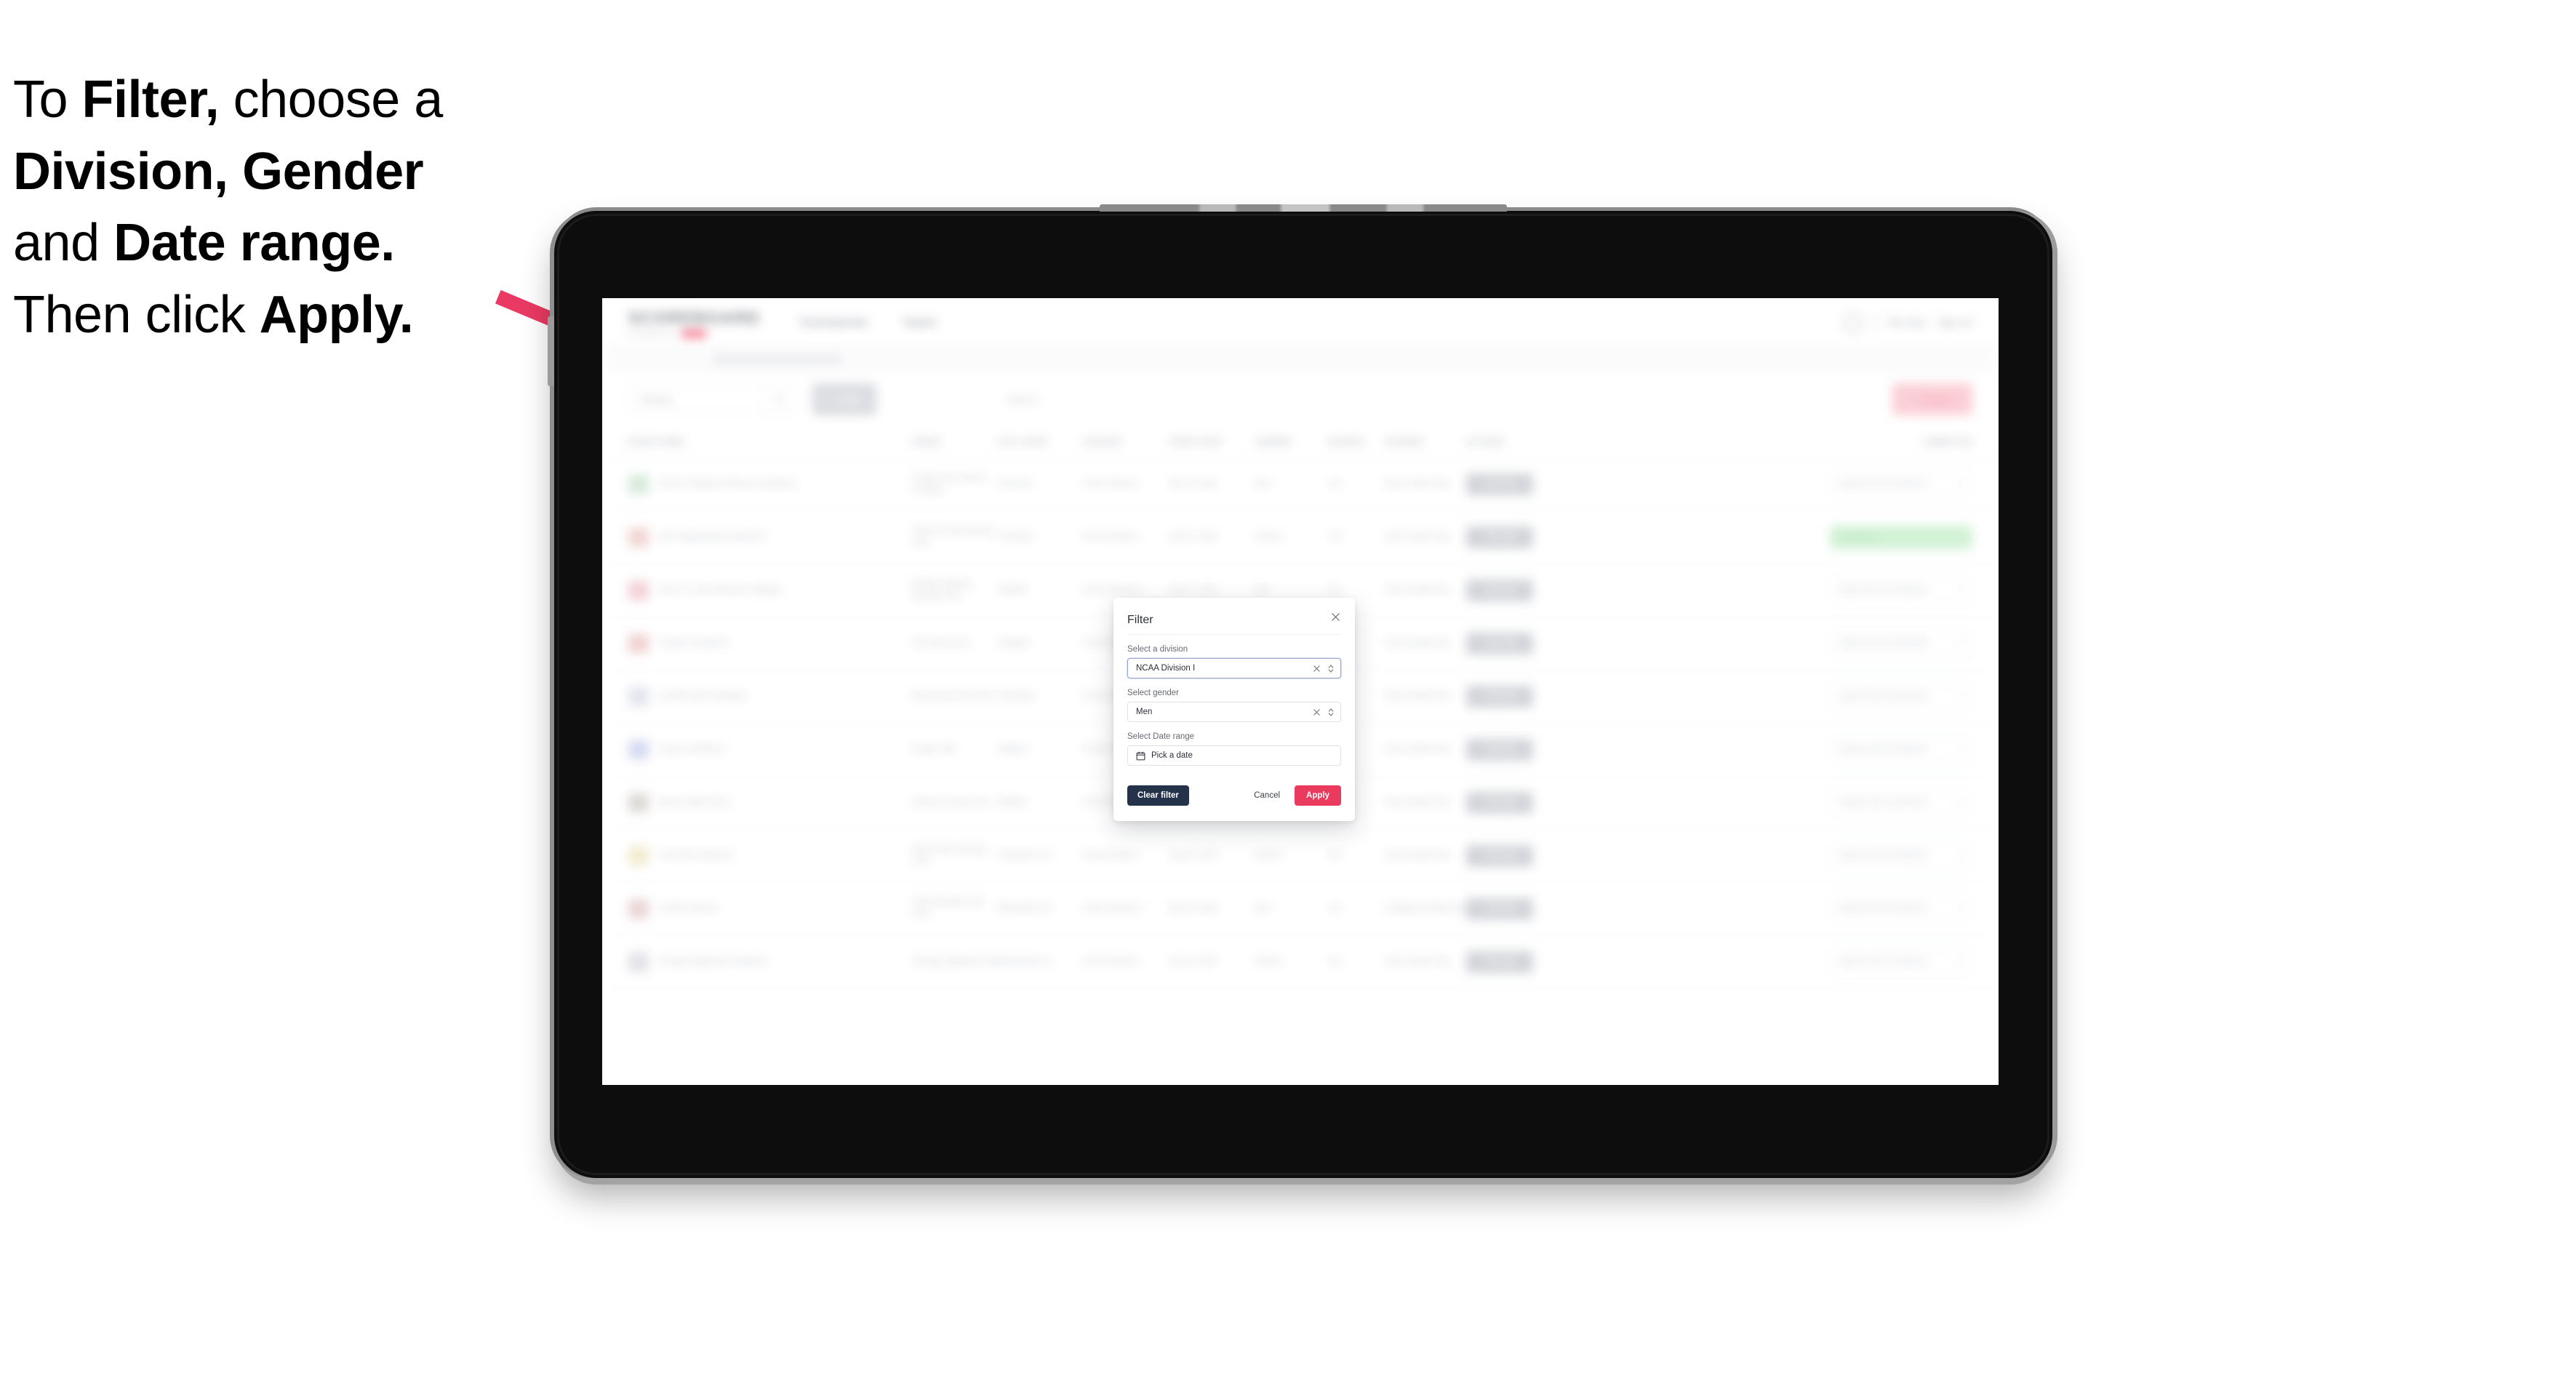 This screenshot has height=1386, width=2576. Describe the element at coordinates (951, 803) in the screenshot. I see `cell-venue: Jackson Country Club` at that location.